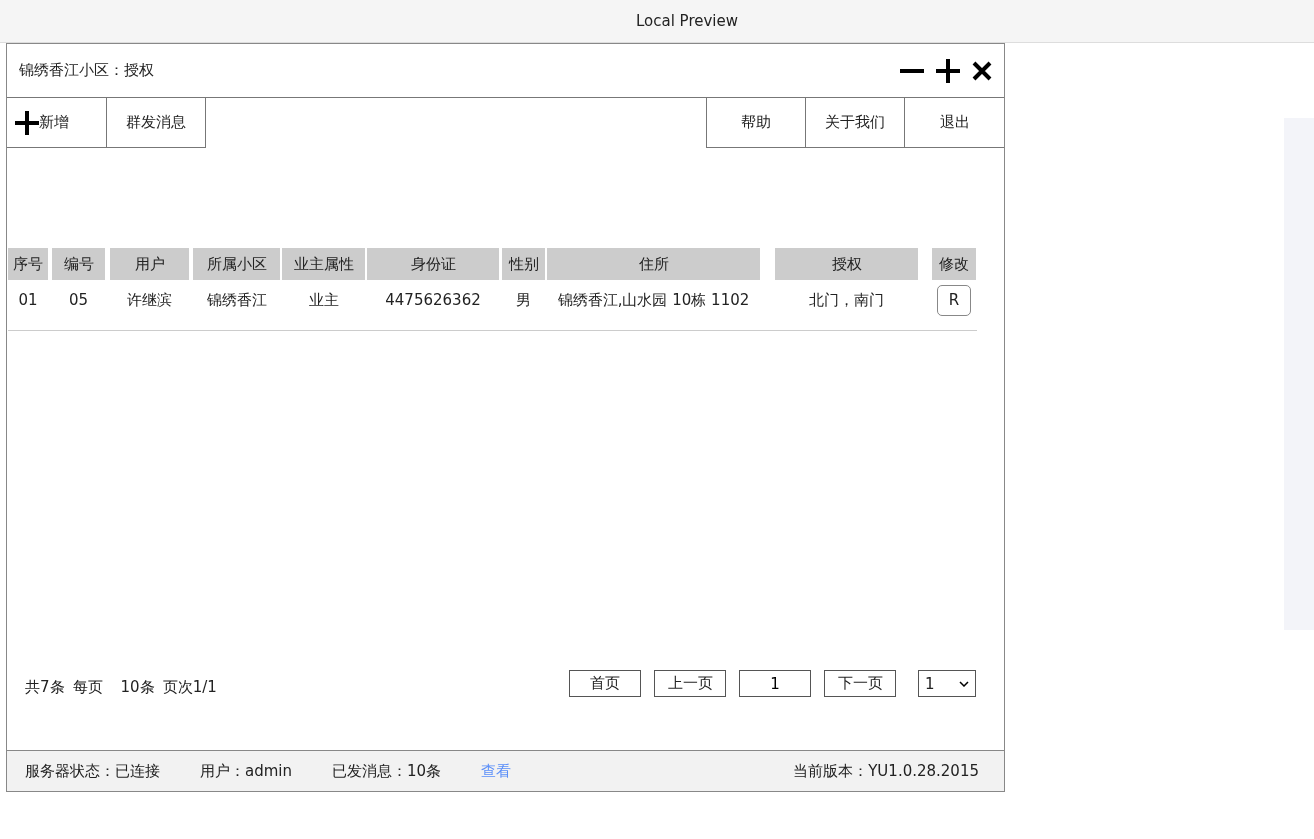  Describe the element at coordinates (27, 122) in the screenshot. I see `plus-icon` at that location.